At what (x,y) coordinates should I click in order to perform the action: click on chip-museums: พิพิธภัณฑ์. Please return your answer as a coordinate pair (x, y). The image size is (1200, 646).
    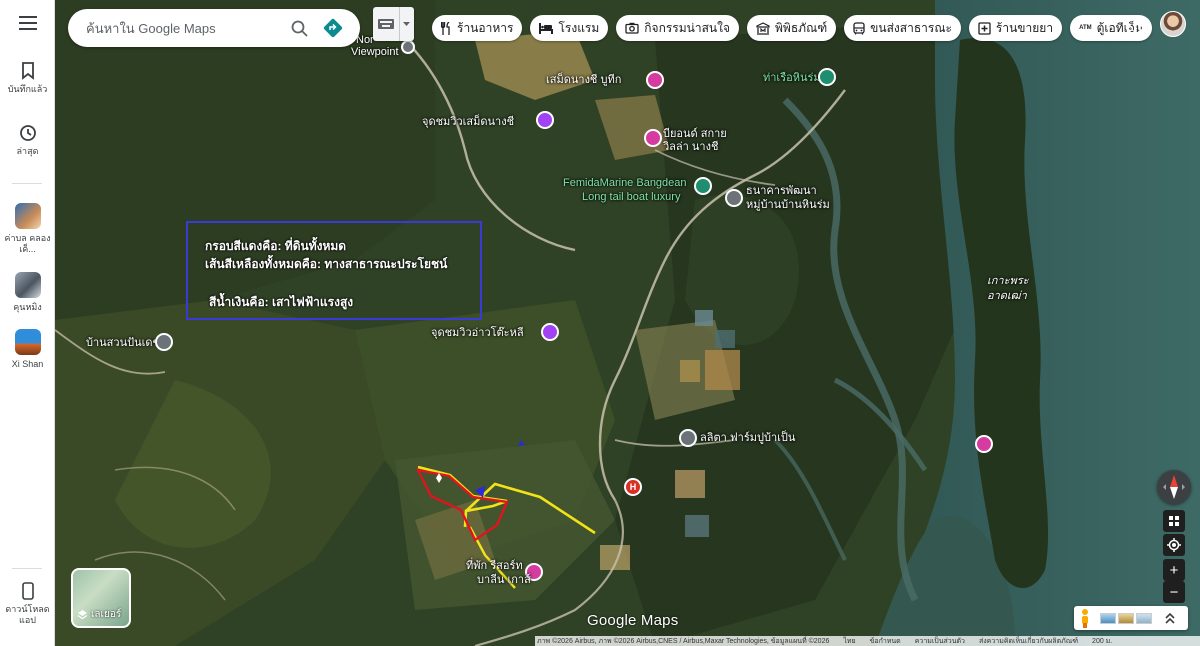
    Looking at the image, I should click on (792, 28).